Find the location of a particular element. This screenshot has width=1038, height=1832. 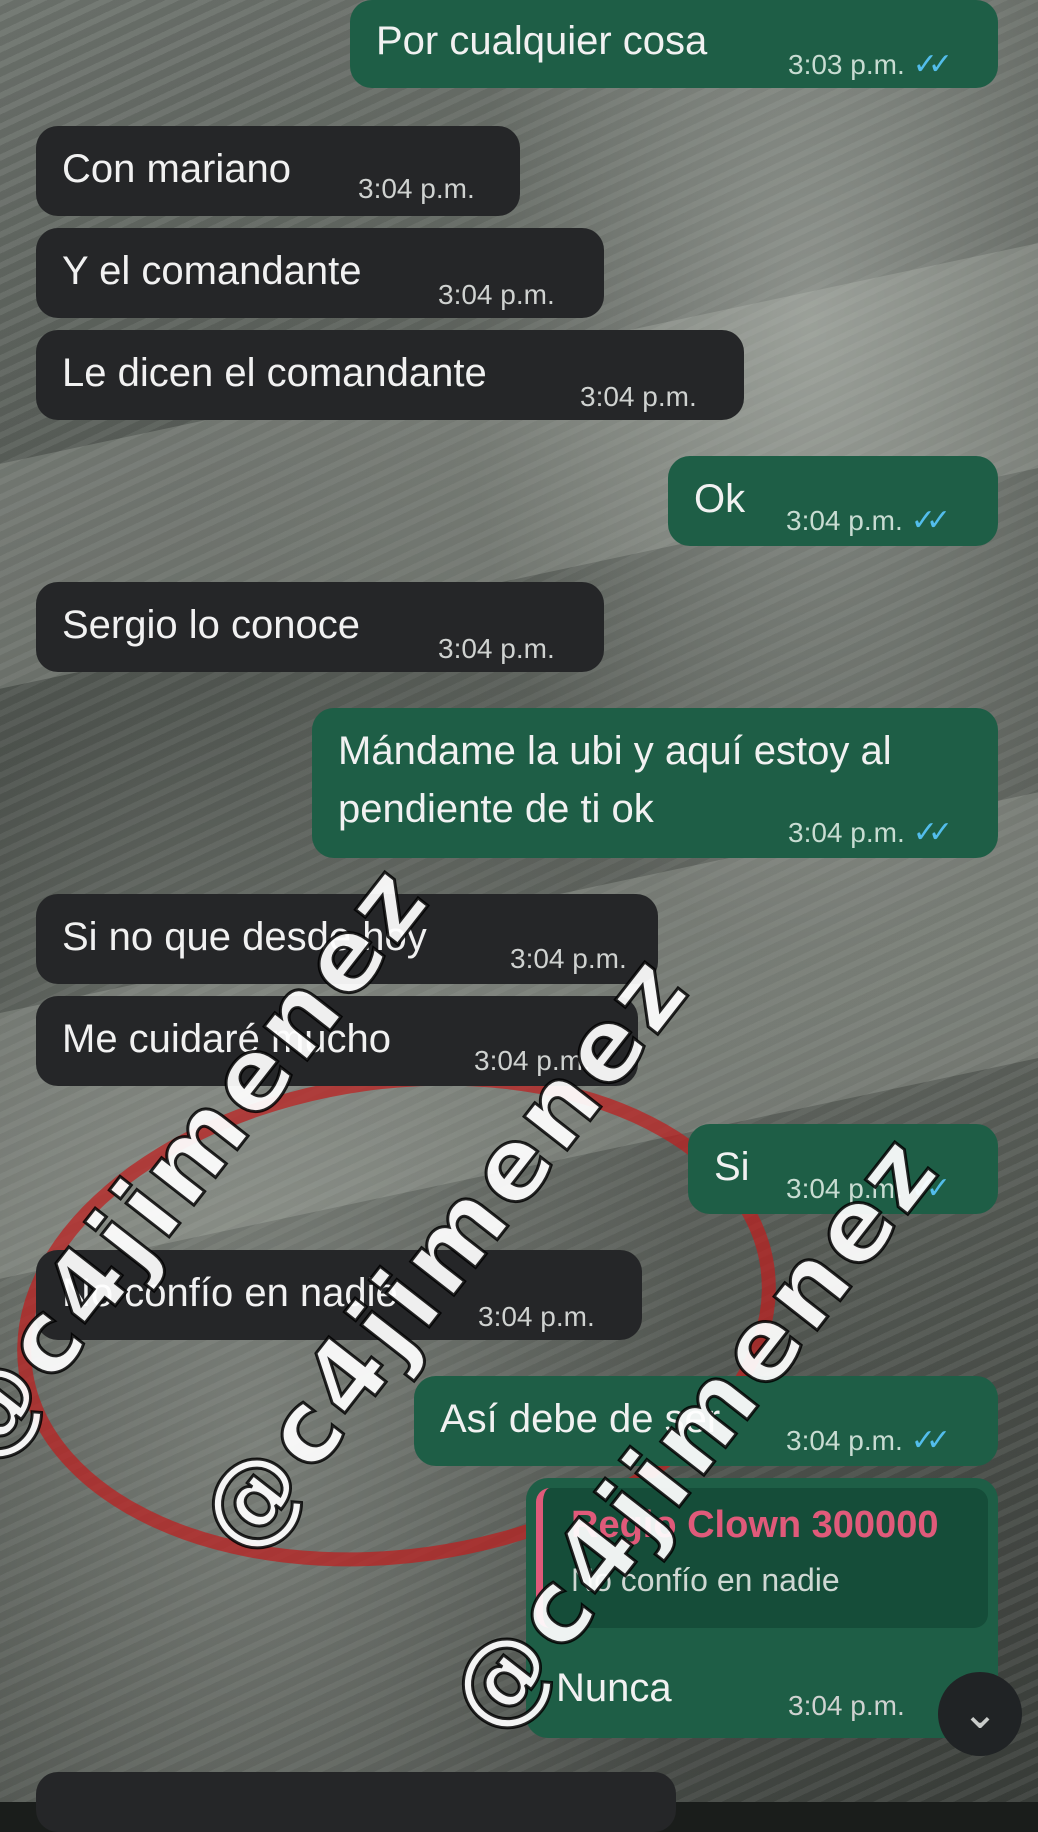

message-text: Ok is located at coordinates (720, 499).